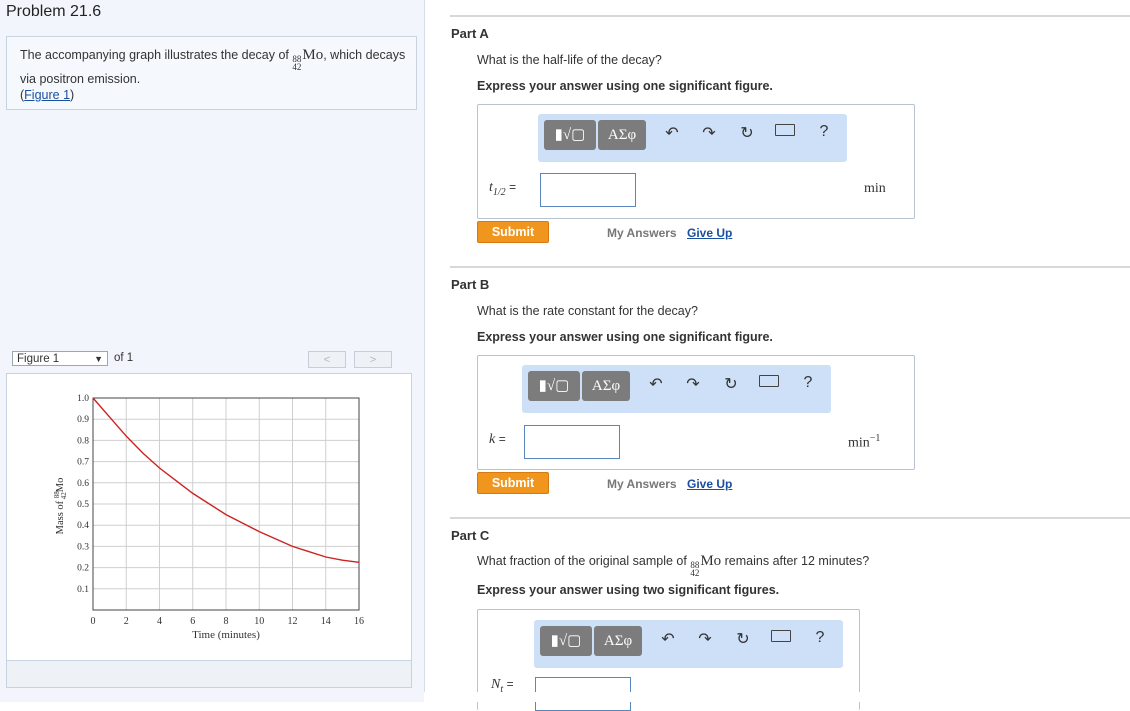  What do you see at coordinates (688, 644) in the screenshot?
I see `part-c-toolbar: ▮√▢ ΑΣφ ↶ ↷ ↻ ?` at bounding box center [688, 644].